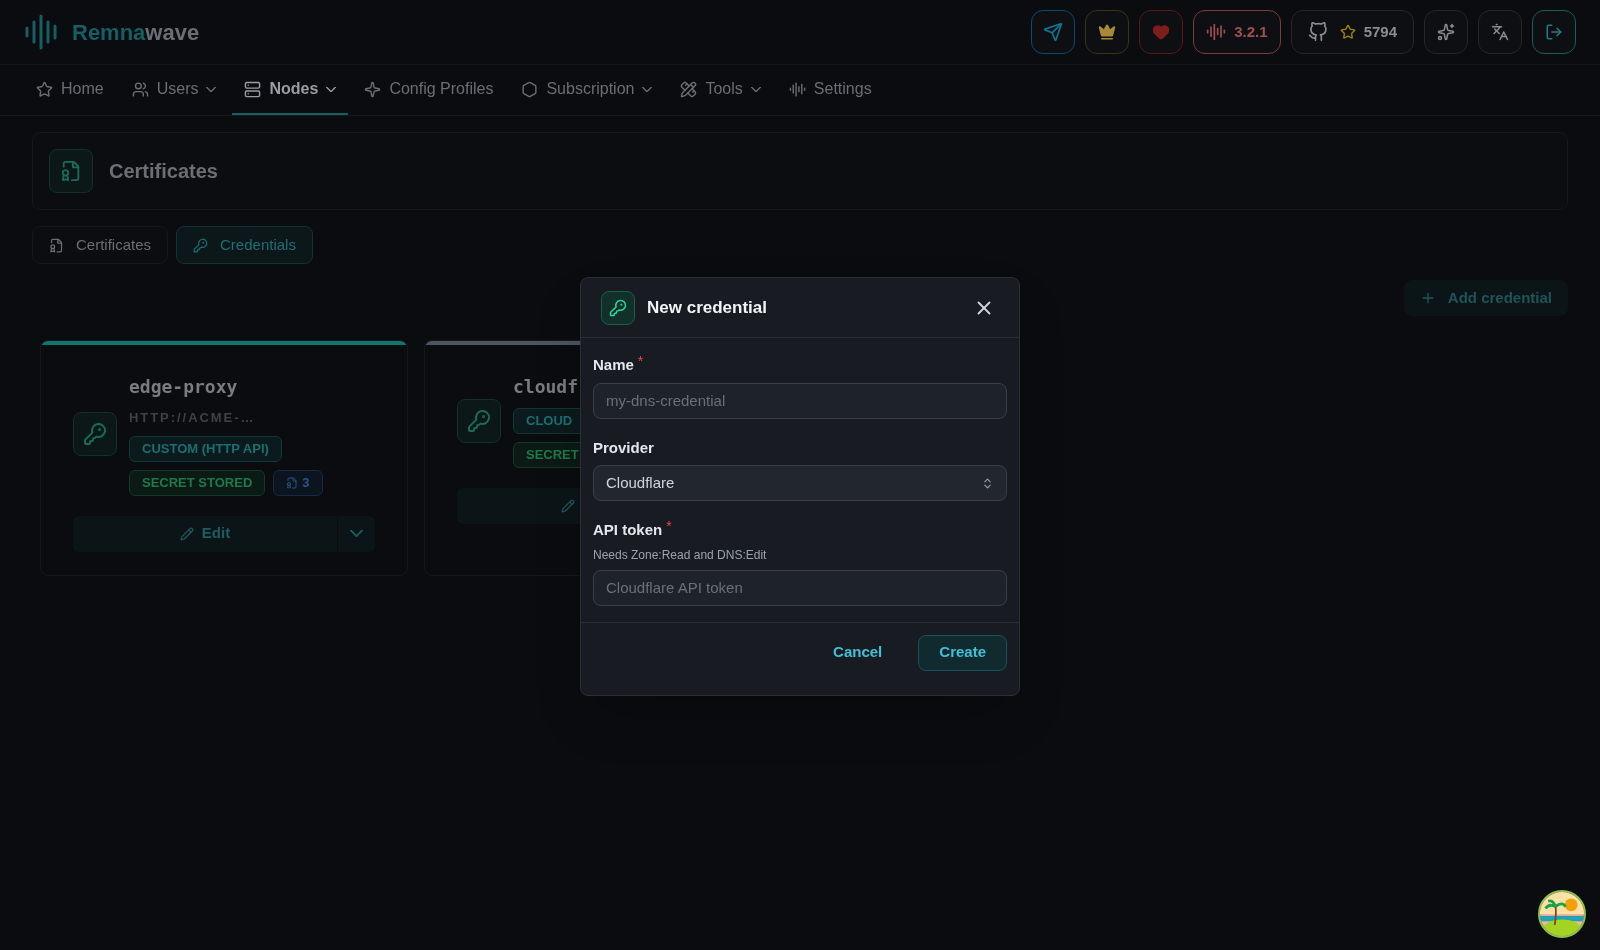  I want to click on page-title: Certificates, so click(163, 171).